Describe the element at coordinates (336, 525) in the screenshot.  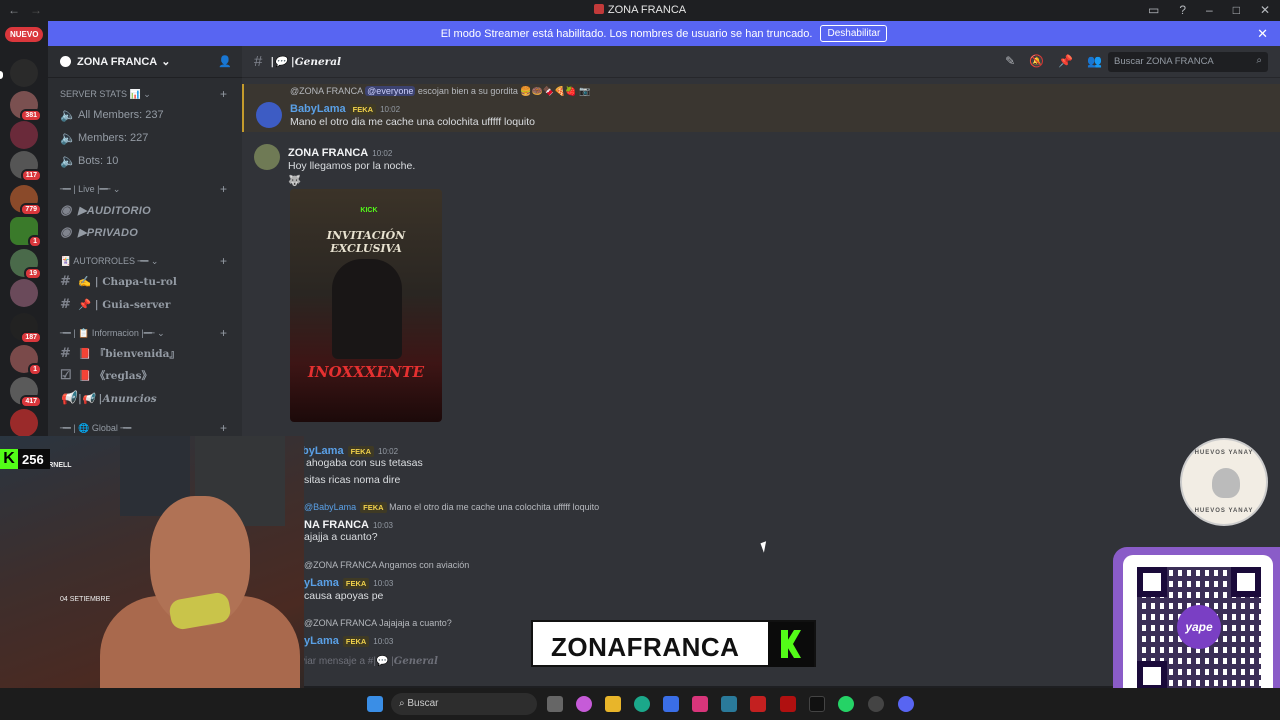
I see `username: NA FRANCA` at that location.